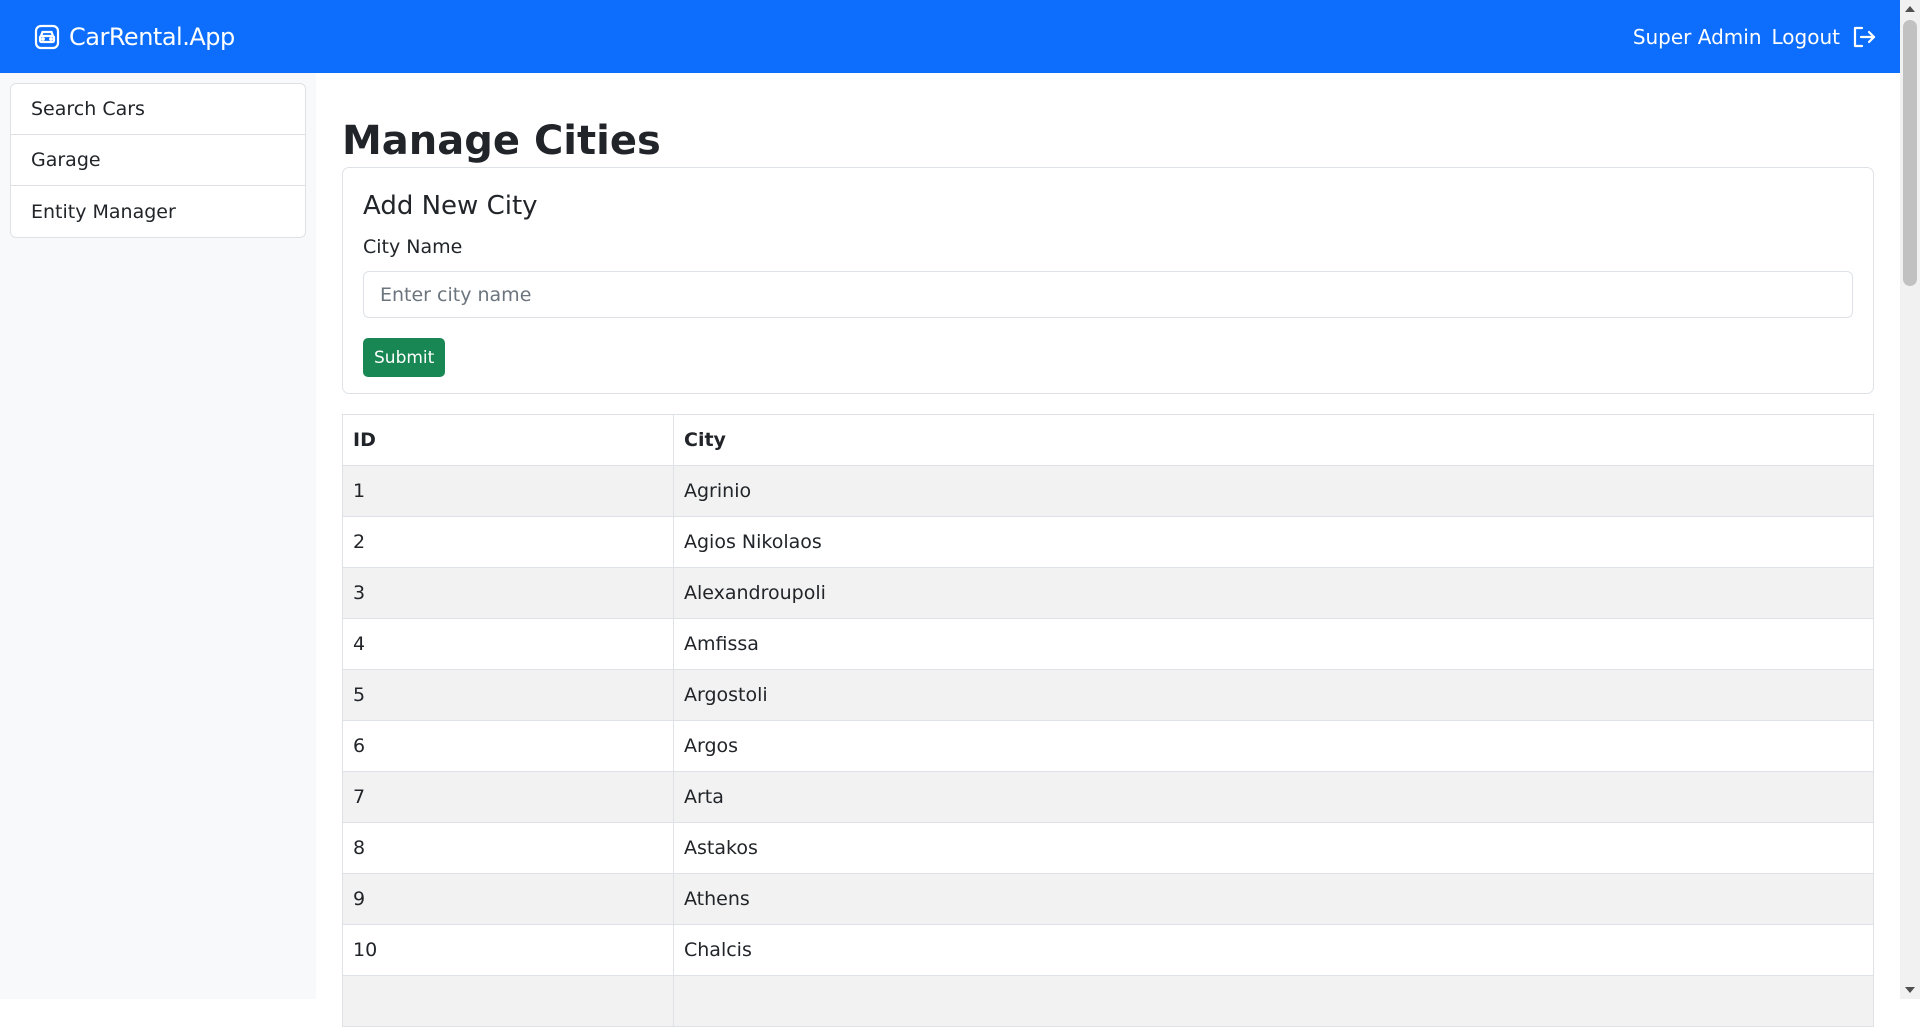 This screenshot has height=1027, width=1920. I want to click on logout-link: Logout, so click(1825, 37).